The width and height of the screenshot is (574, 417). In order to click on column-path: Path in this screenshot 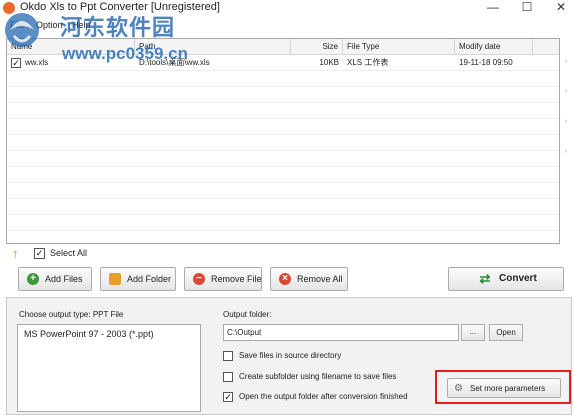, I will do `click(213, 47)`.